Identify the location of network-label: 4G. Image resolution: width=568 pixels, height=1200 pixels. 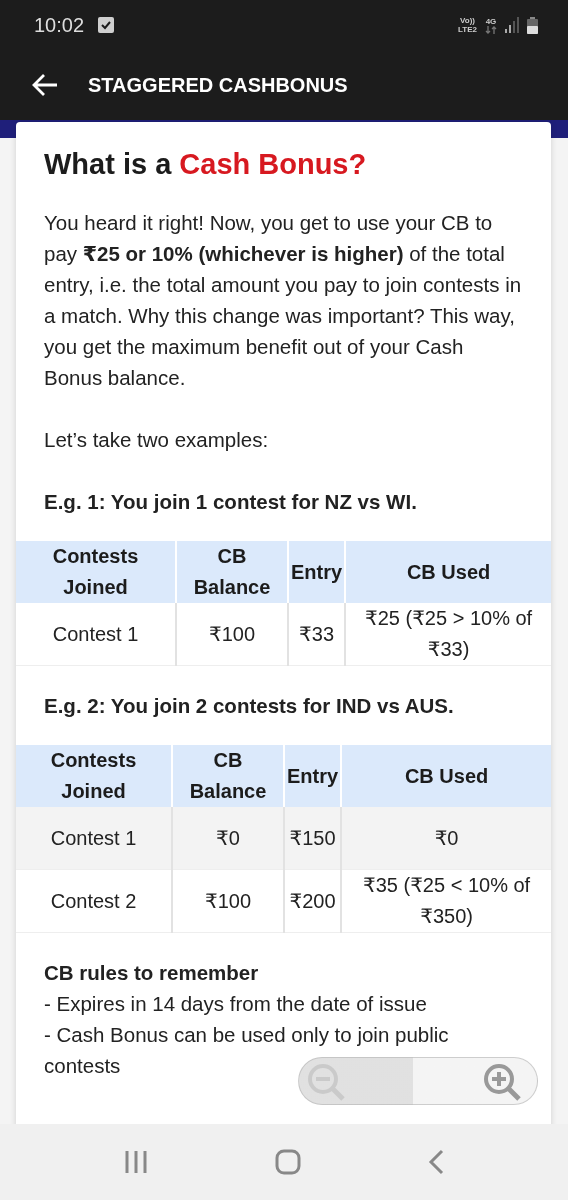
(491, 21).